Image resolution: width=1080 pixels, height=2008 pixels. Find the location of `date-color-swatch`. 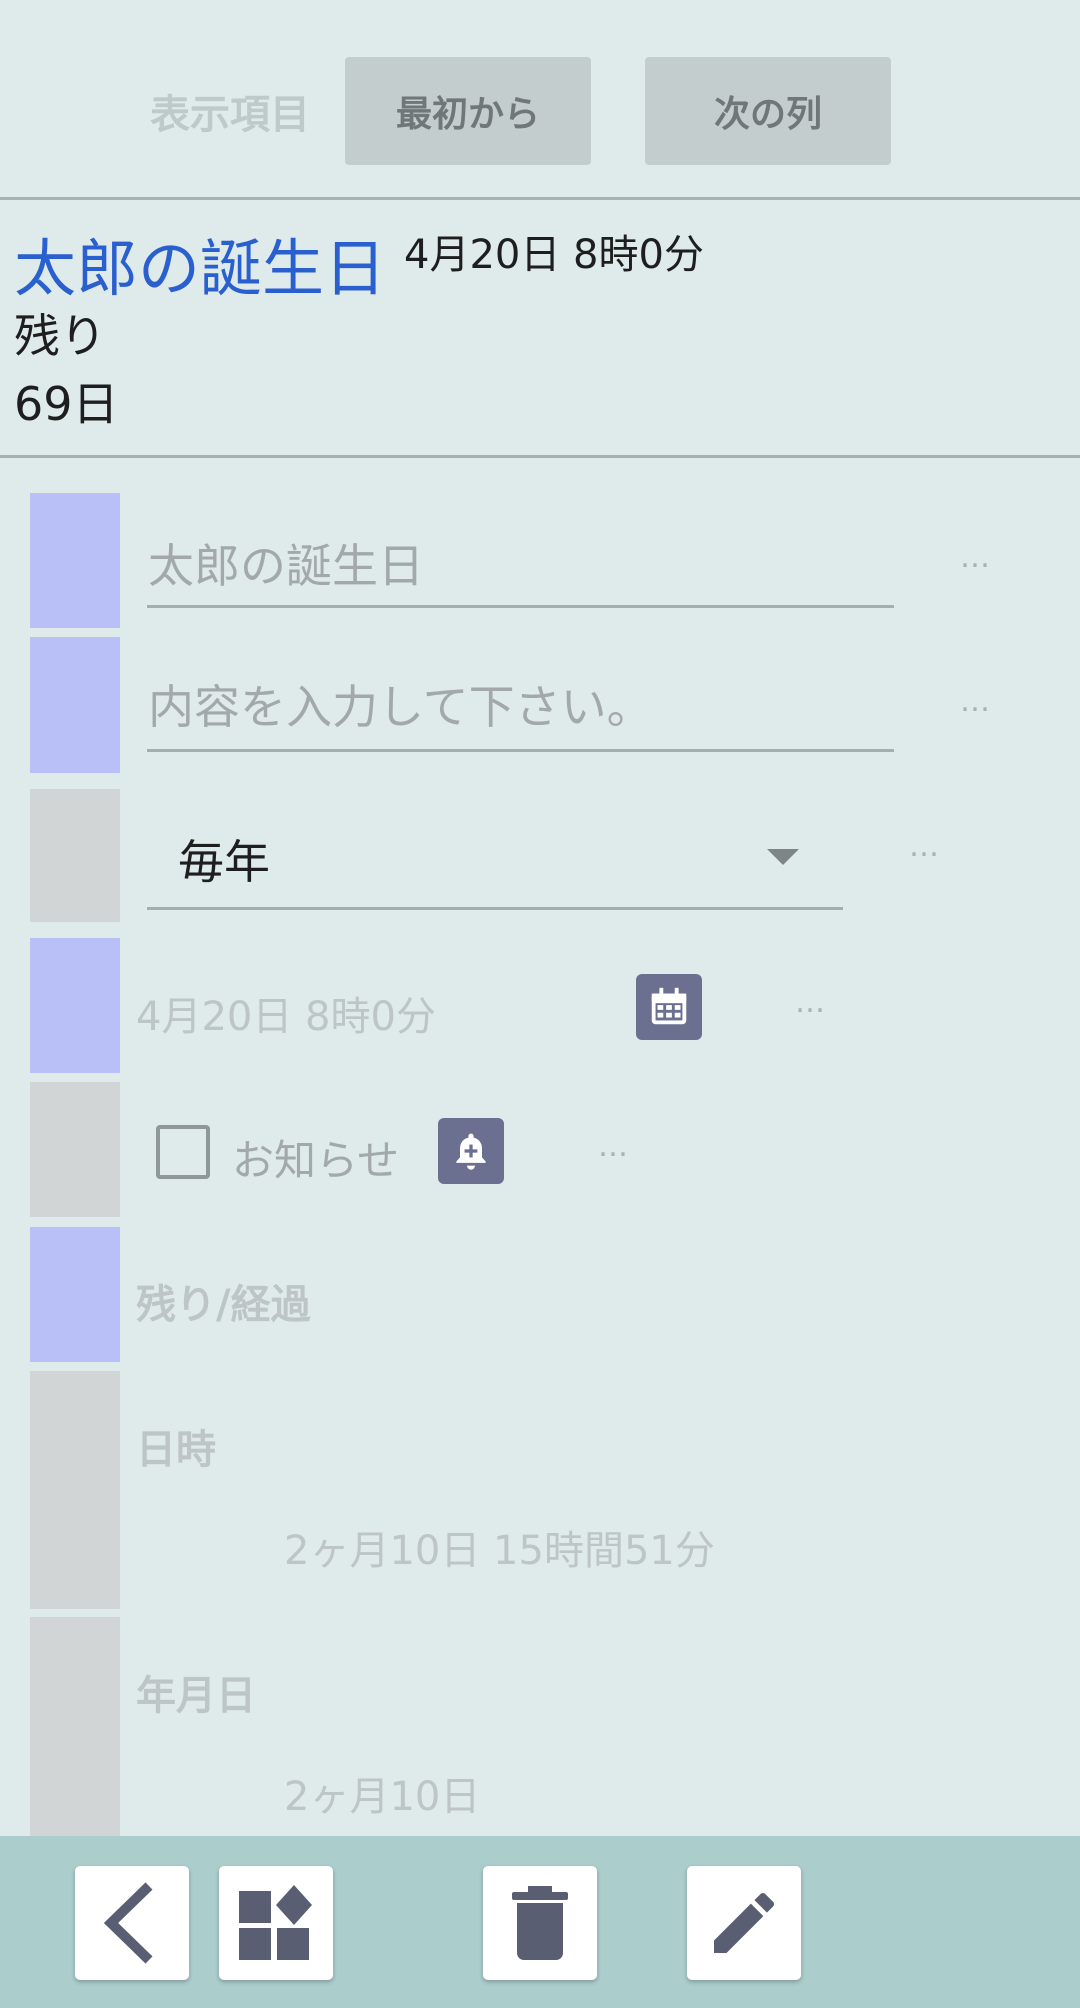

date-color-swatch is located at coordinates (75, 1005).